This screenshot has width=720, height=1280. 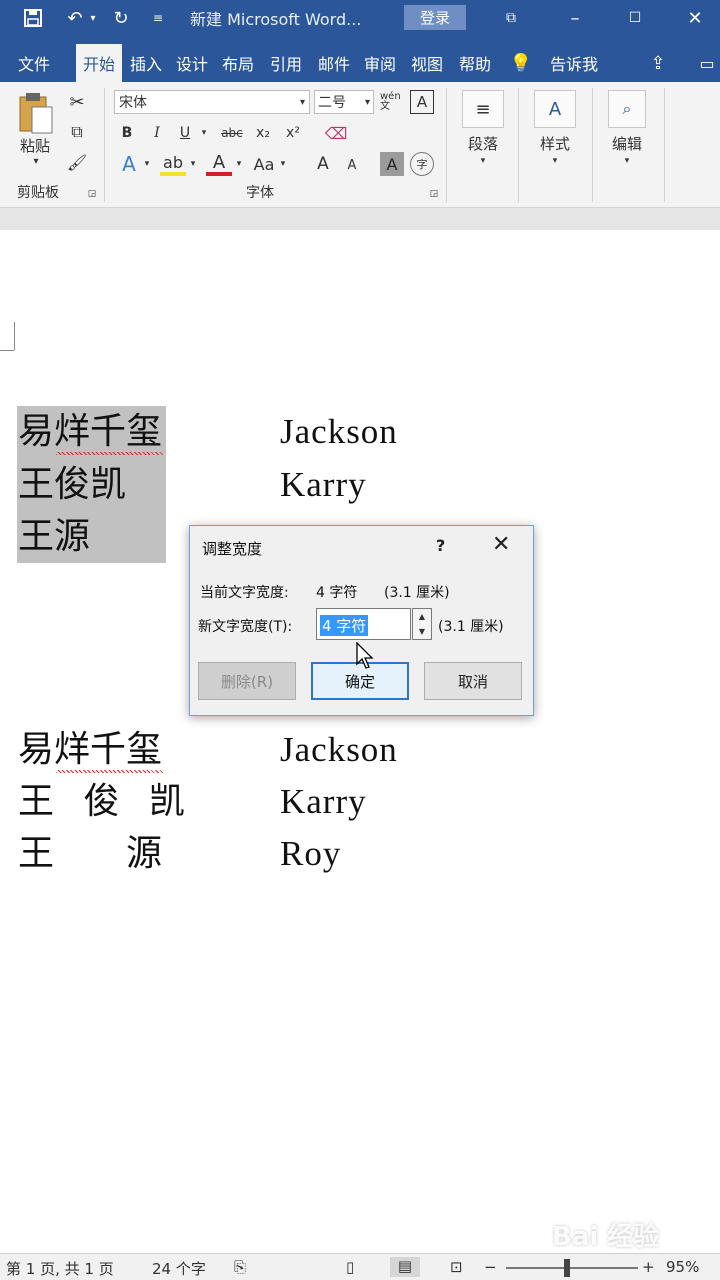 I want to click on web-layout-icon: ⊡, so click(x=456, y=1267).